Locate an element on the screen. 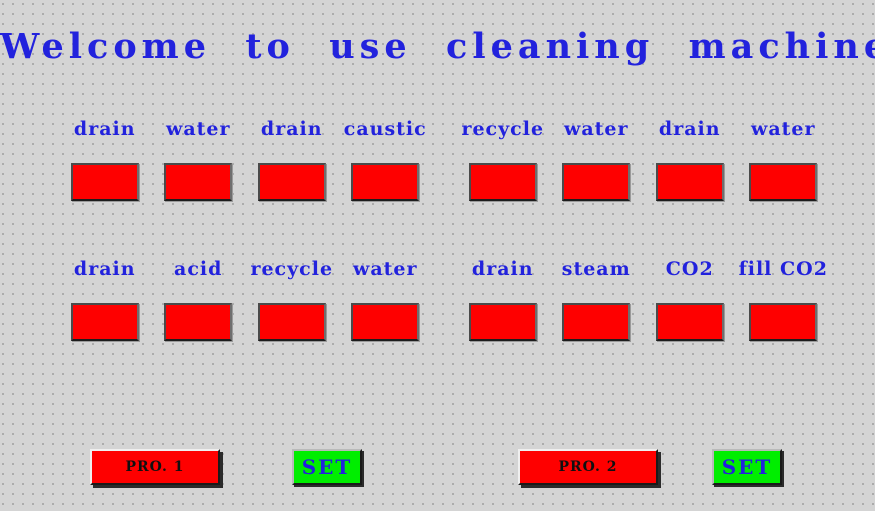 This screenshot has height=511, width=875. step-label-1-3: drain is located at coordinates (291, 129).